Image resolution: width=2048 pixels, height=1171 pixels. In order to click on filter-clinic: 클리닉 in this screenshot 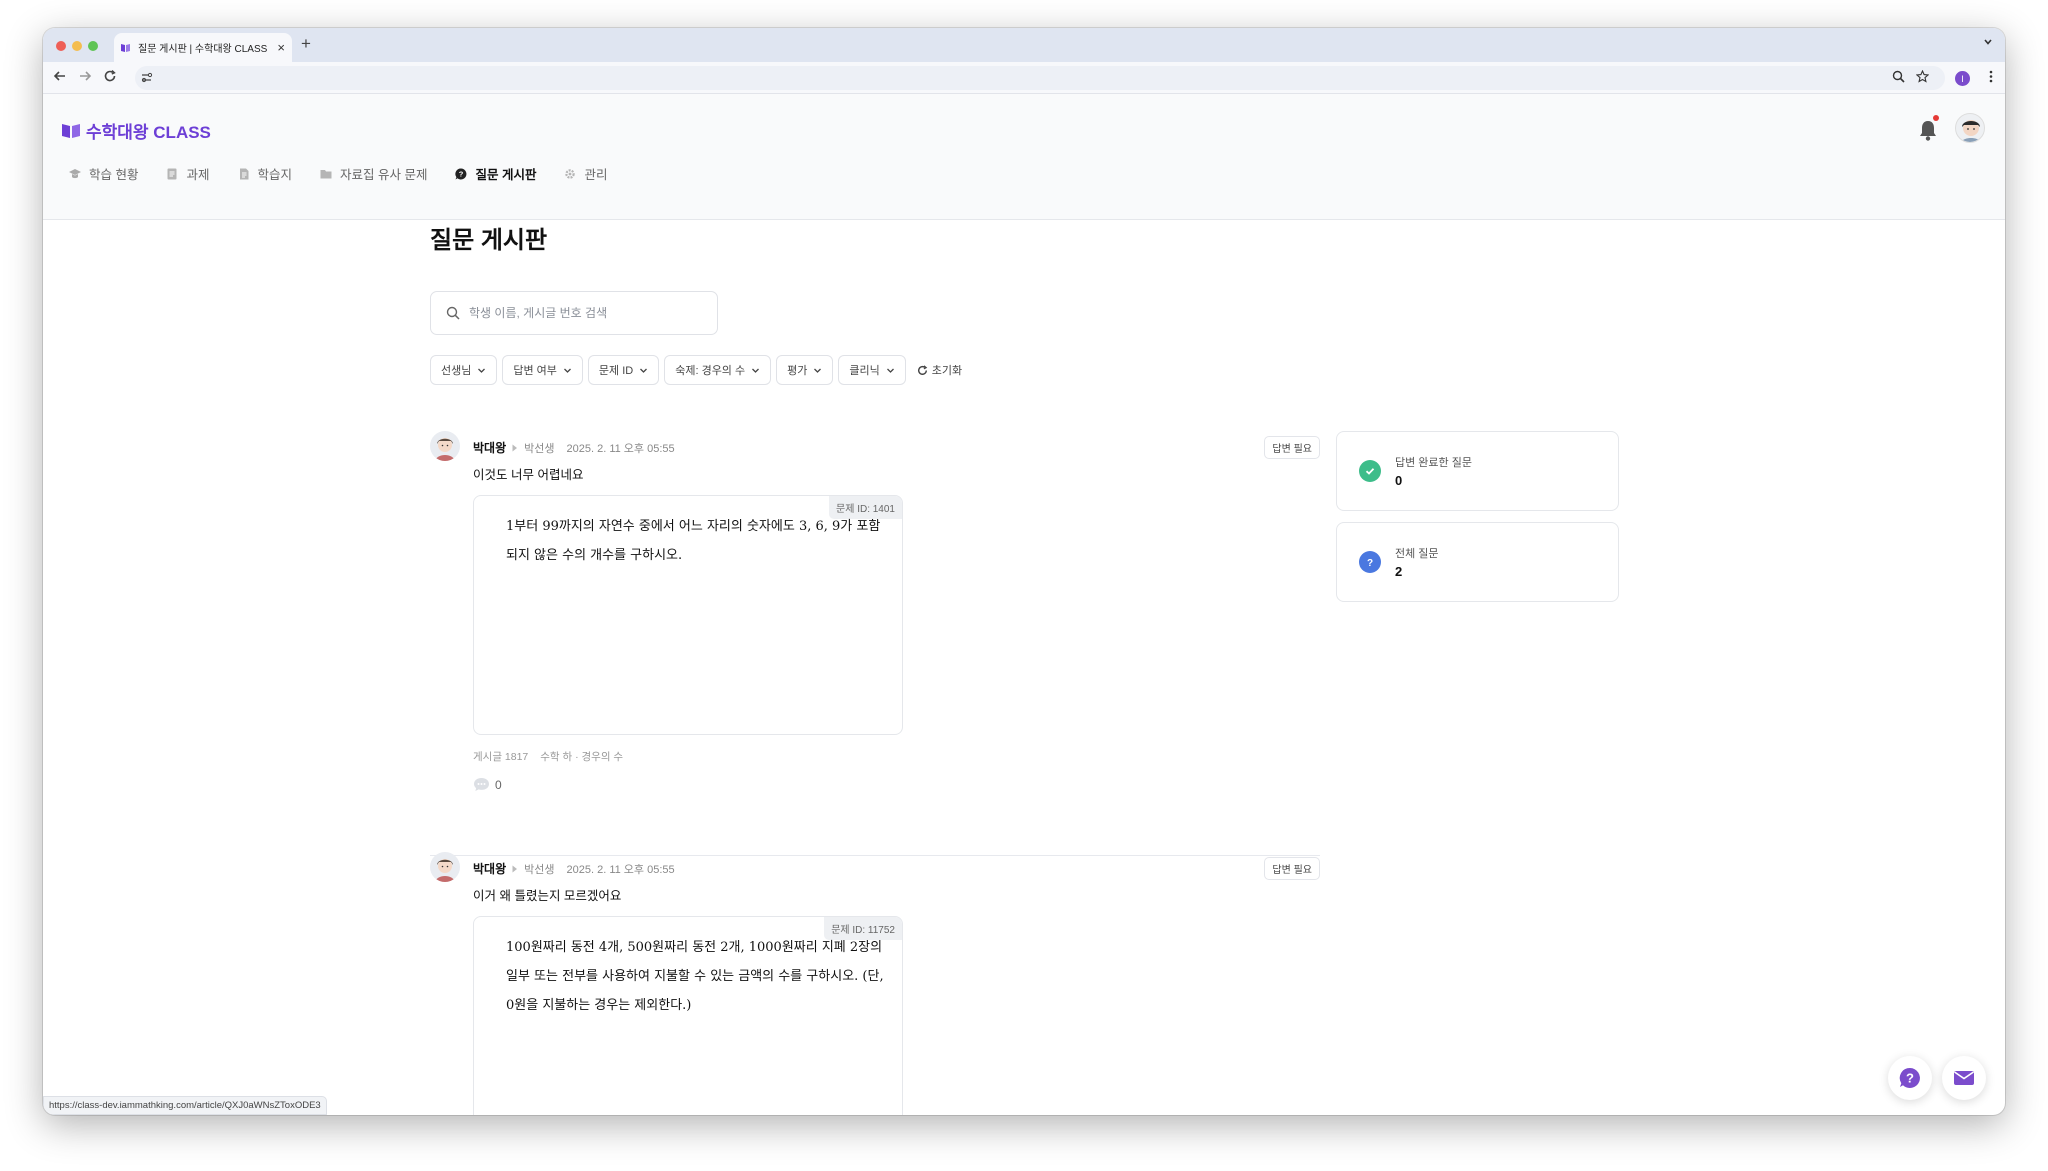, I will do `click(872, 370)`.